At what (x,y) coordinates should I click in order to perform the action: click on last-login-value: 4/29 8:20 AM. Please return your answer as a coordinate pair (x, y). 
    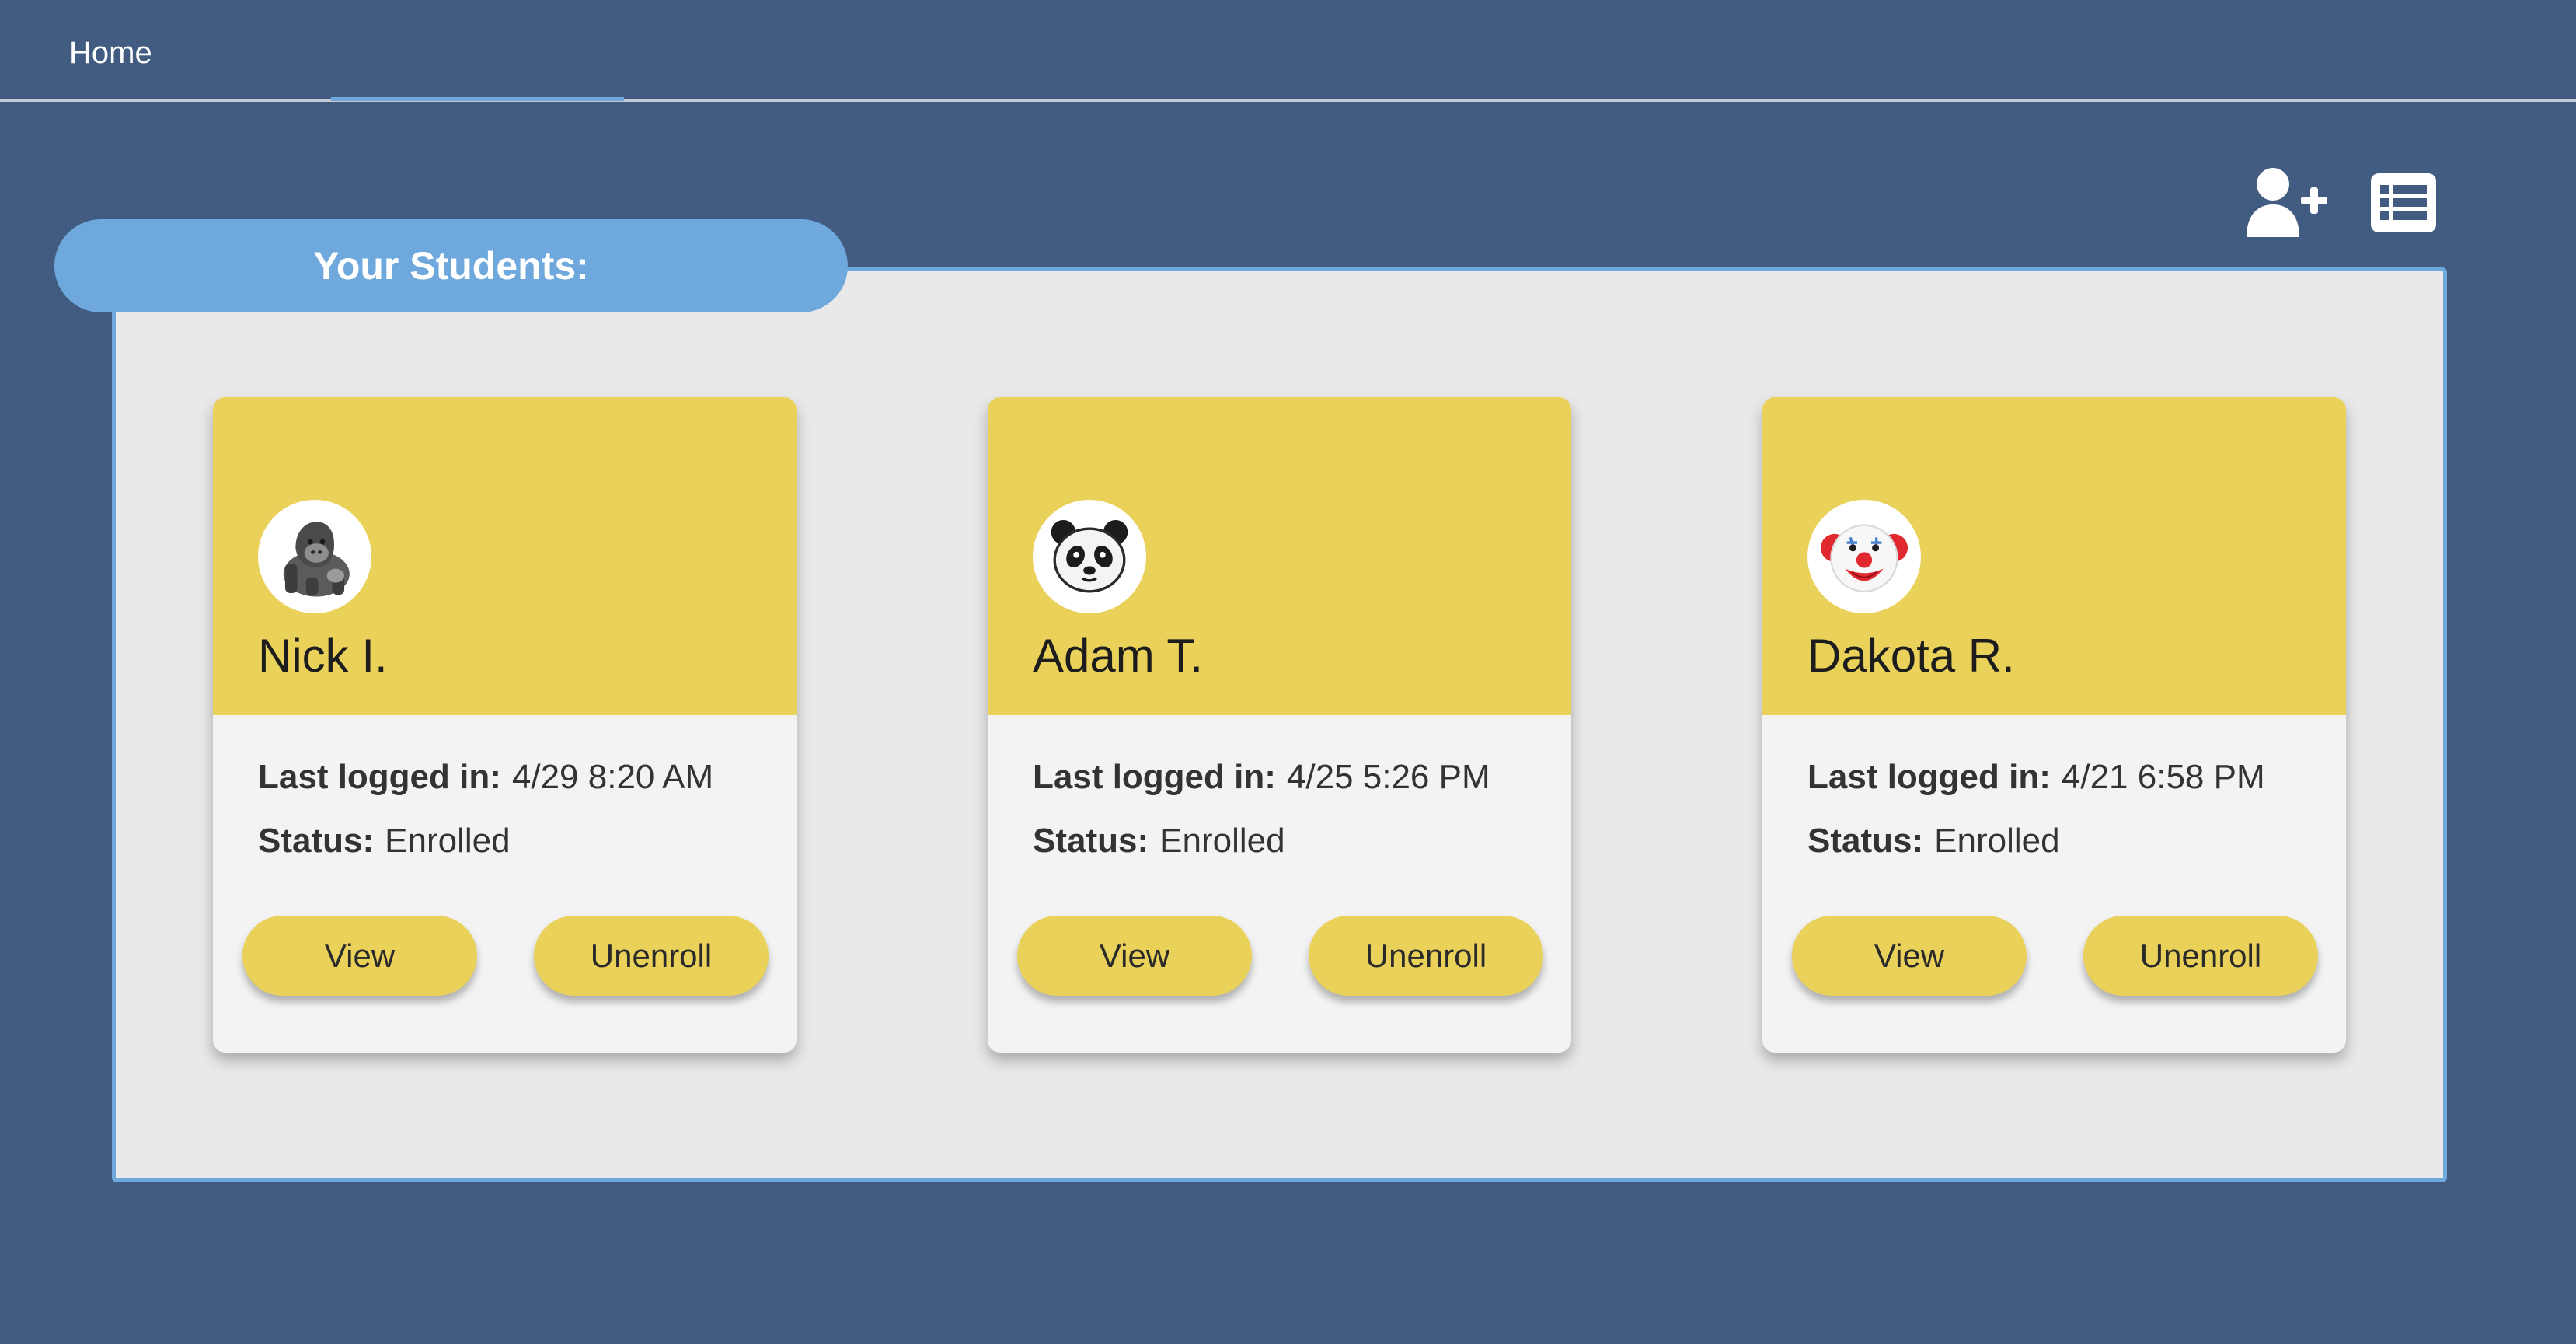
    Looking at the image, I should click on (612, 777).